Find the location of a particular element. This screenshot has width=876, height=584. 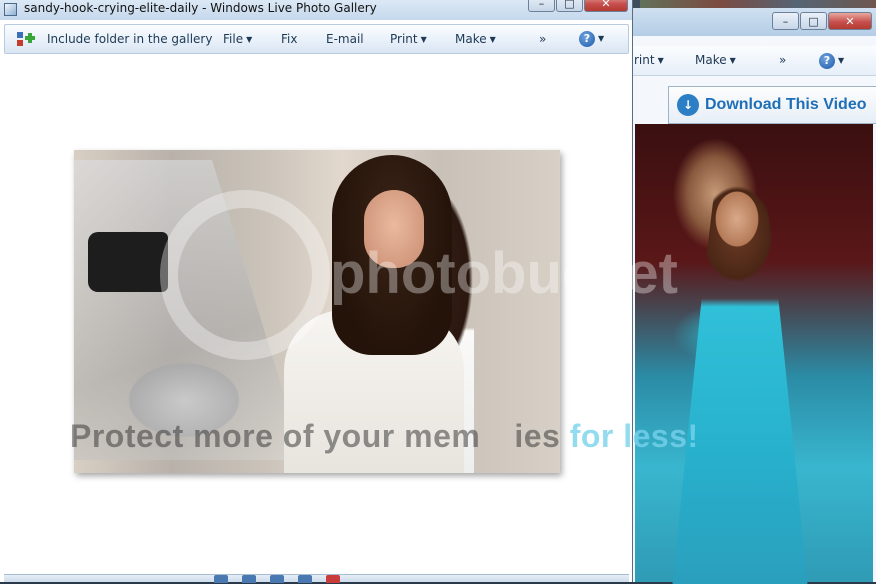

download-icon: ↓ is located at coordinates (688, 105).